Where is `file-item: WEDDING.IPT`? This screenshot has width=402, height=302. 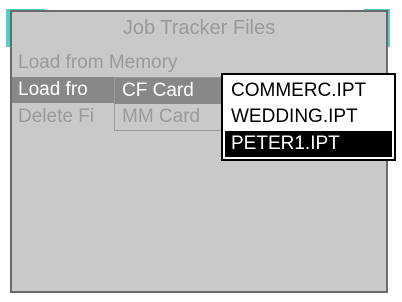
file-item: WEDDING.IPT is located at coordinates (308, 117).